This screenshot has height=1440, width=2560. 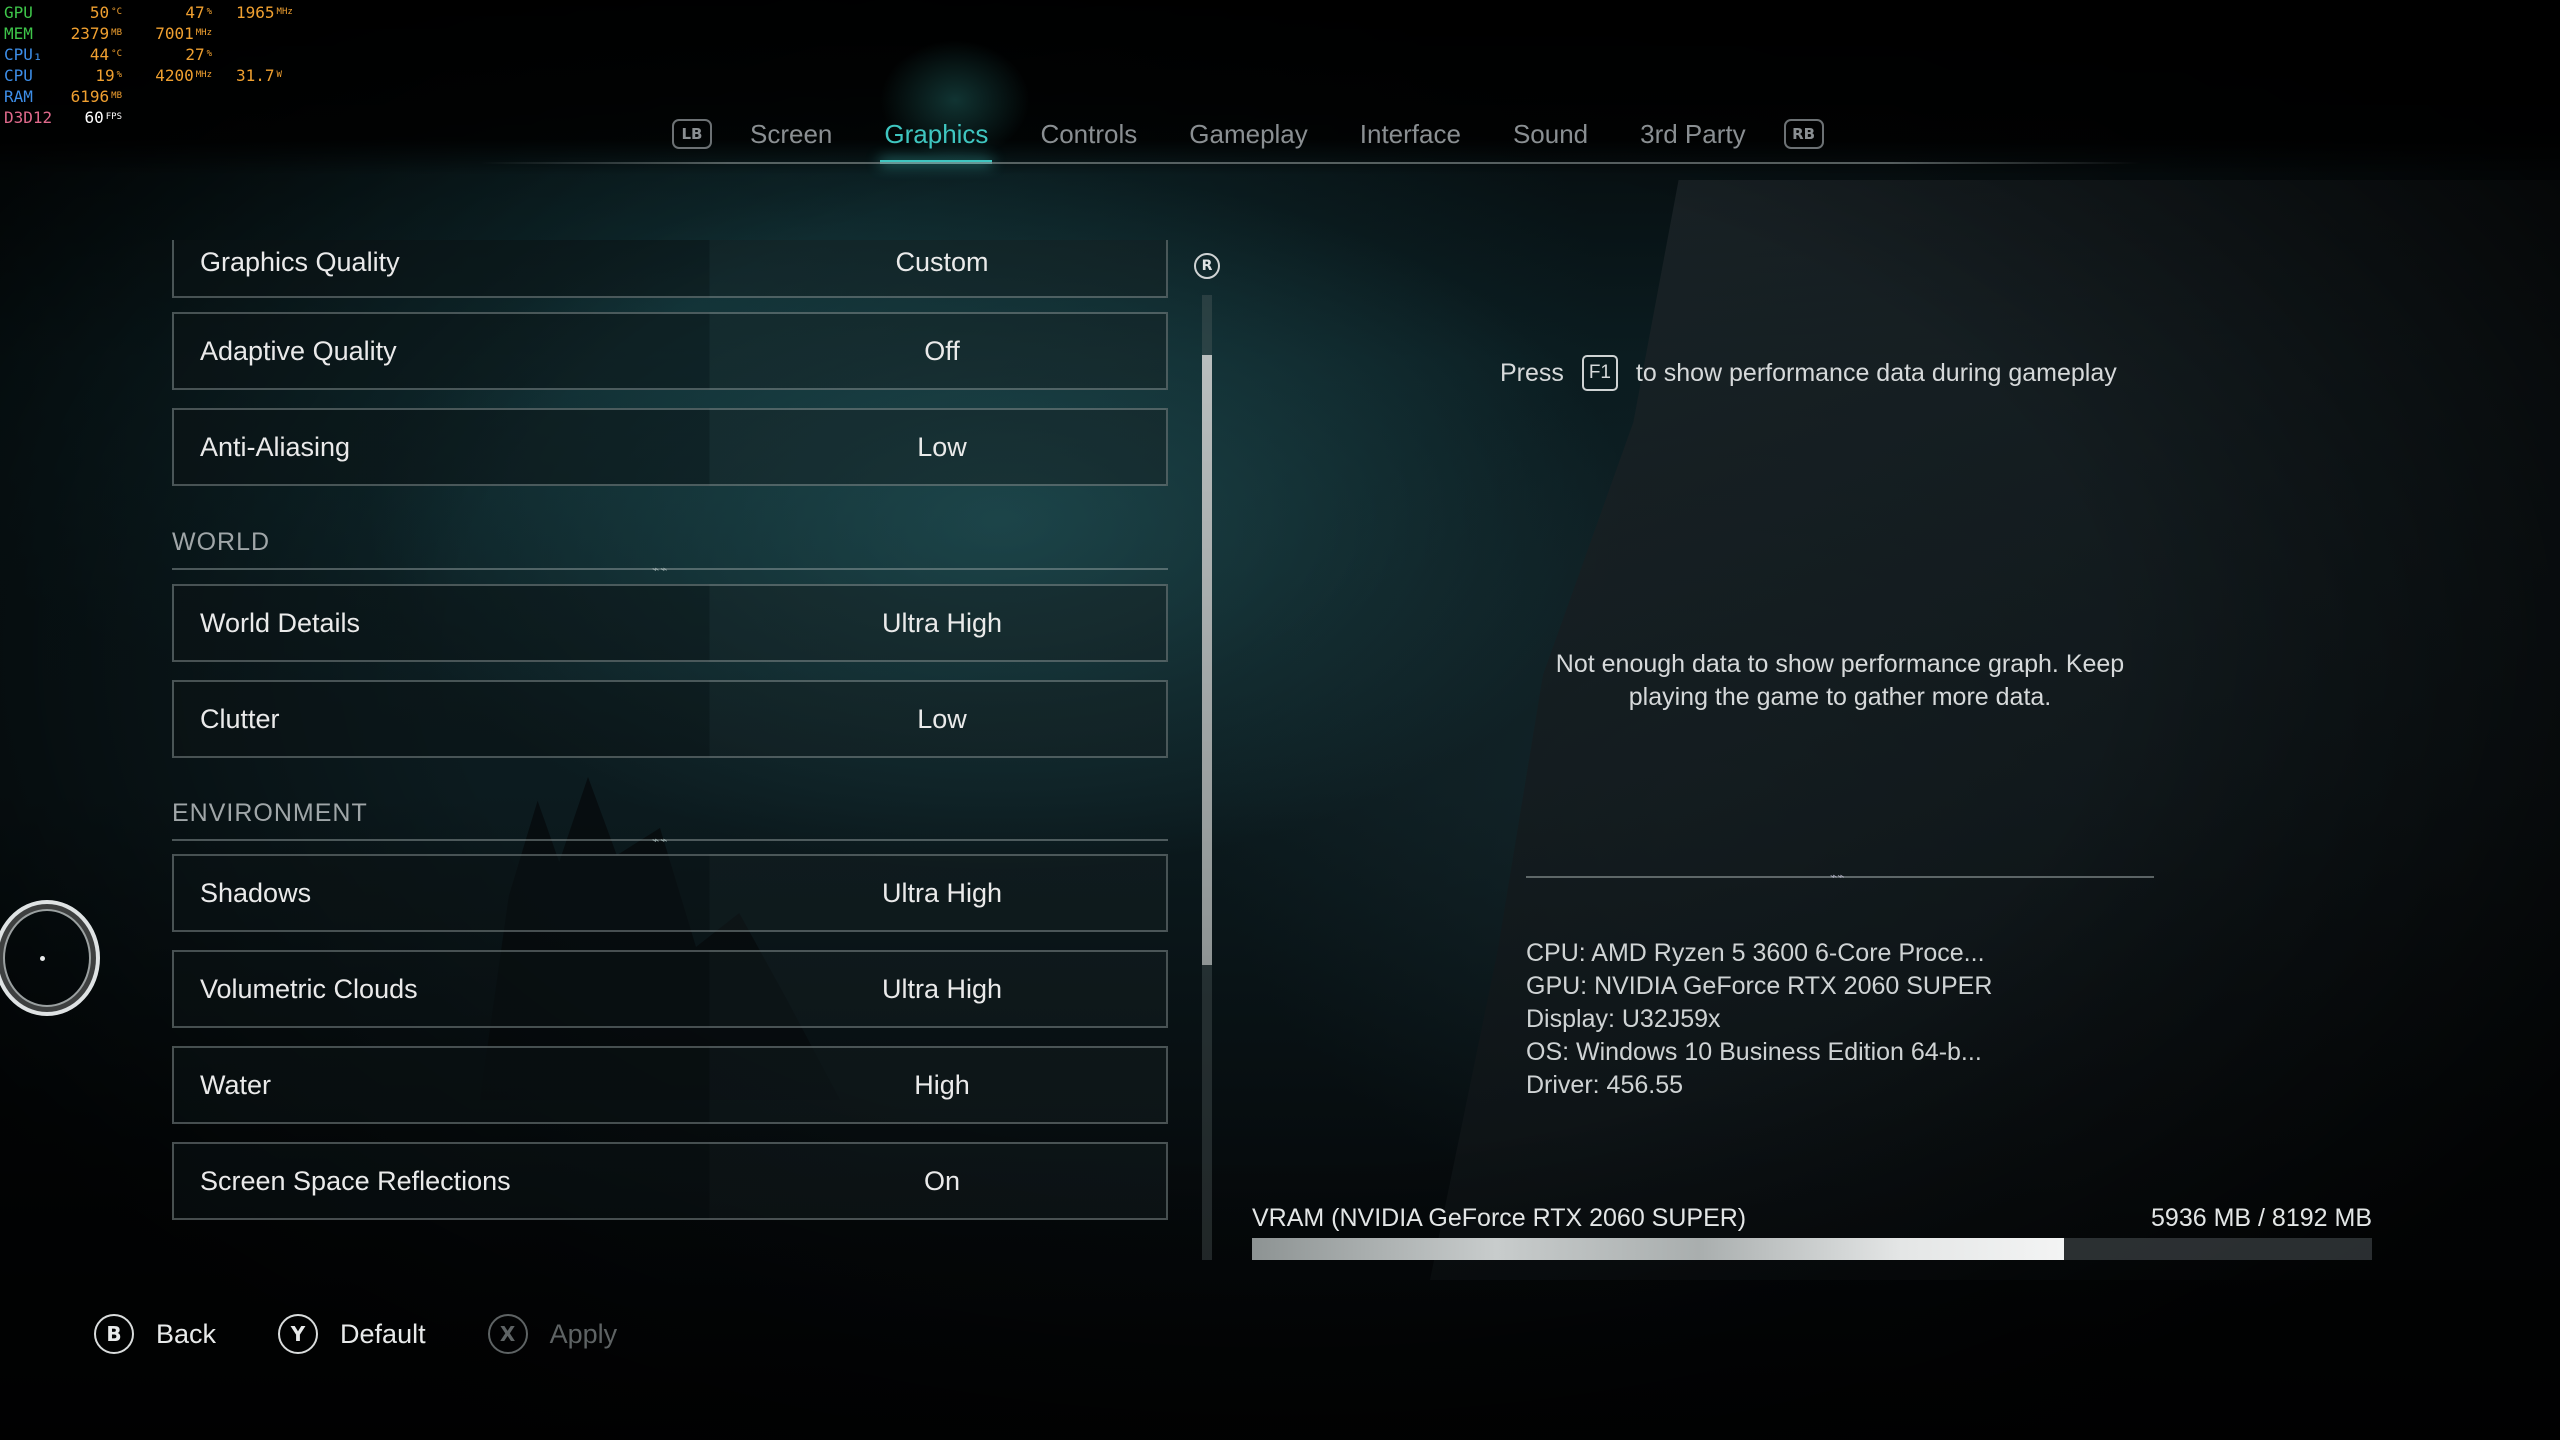 What do you see at coordinates (670, 1181) in the screenshot?
I see `setting-screen-space-reflections: Screen Space Reflections On` at bounding box center [670, 1181].